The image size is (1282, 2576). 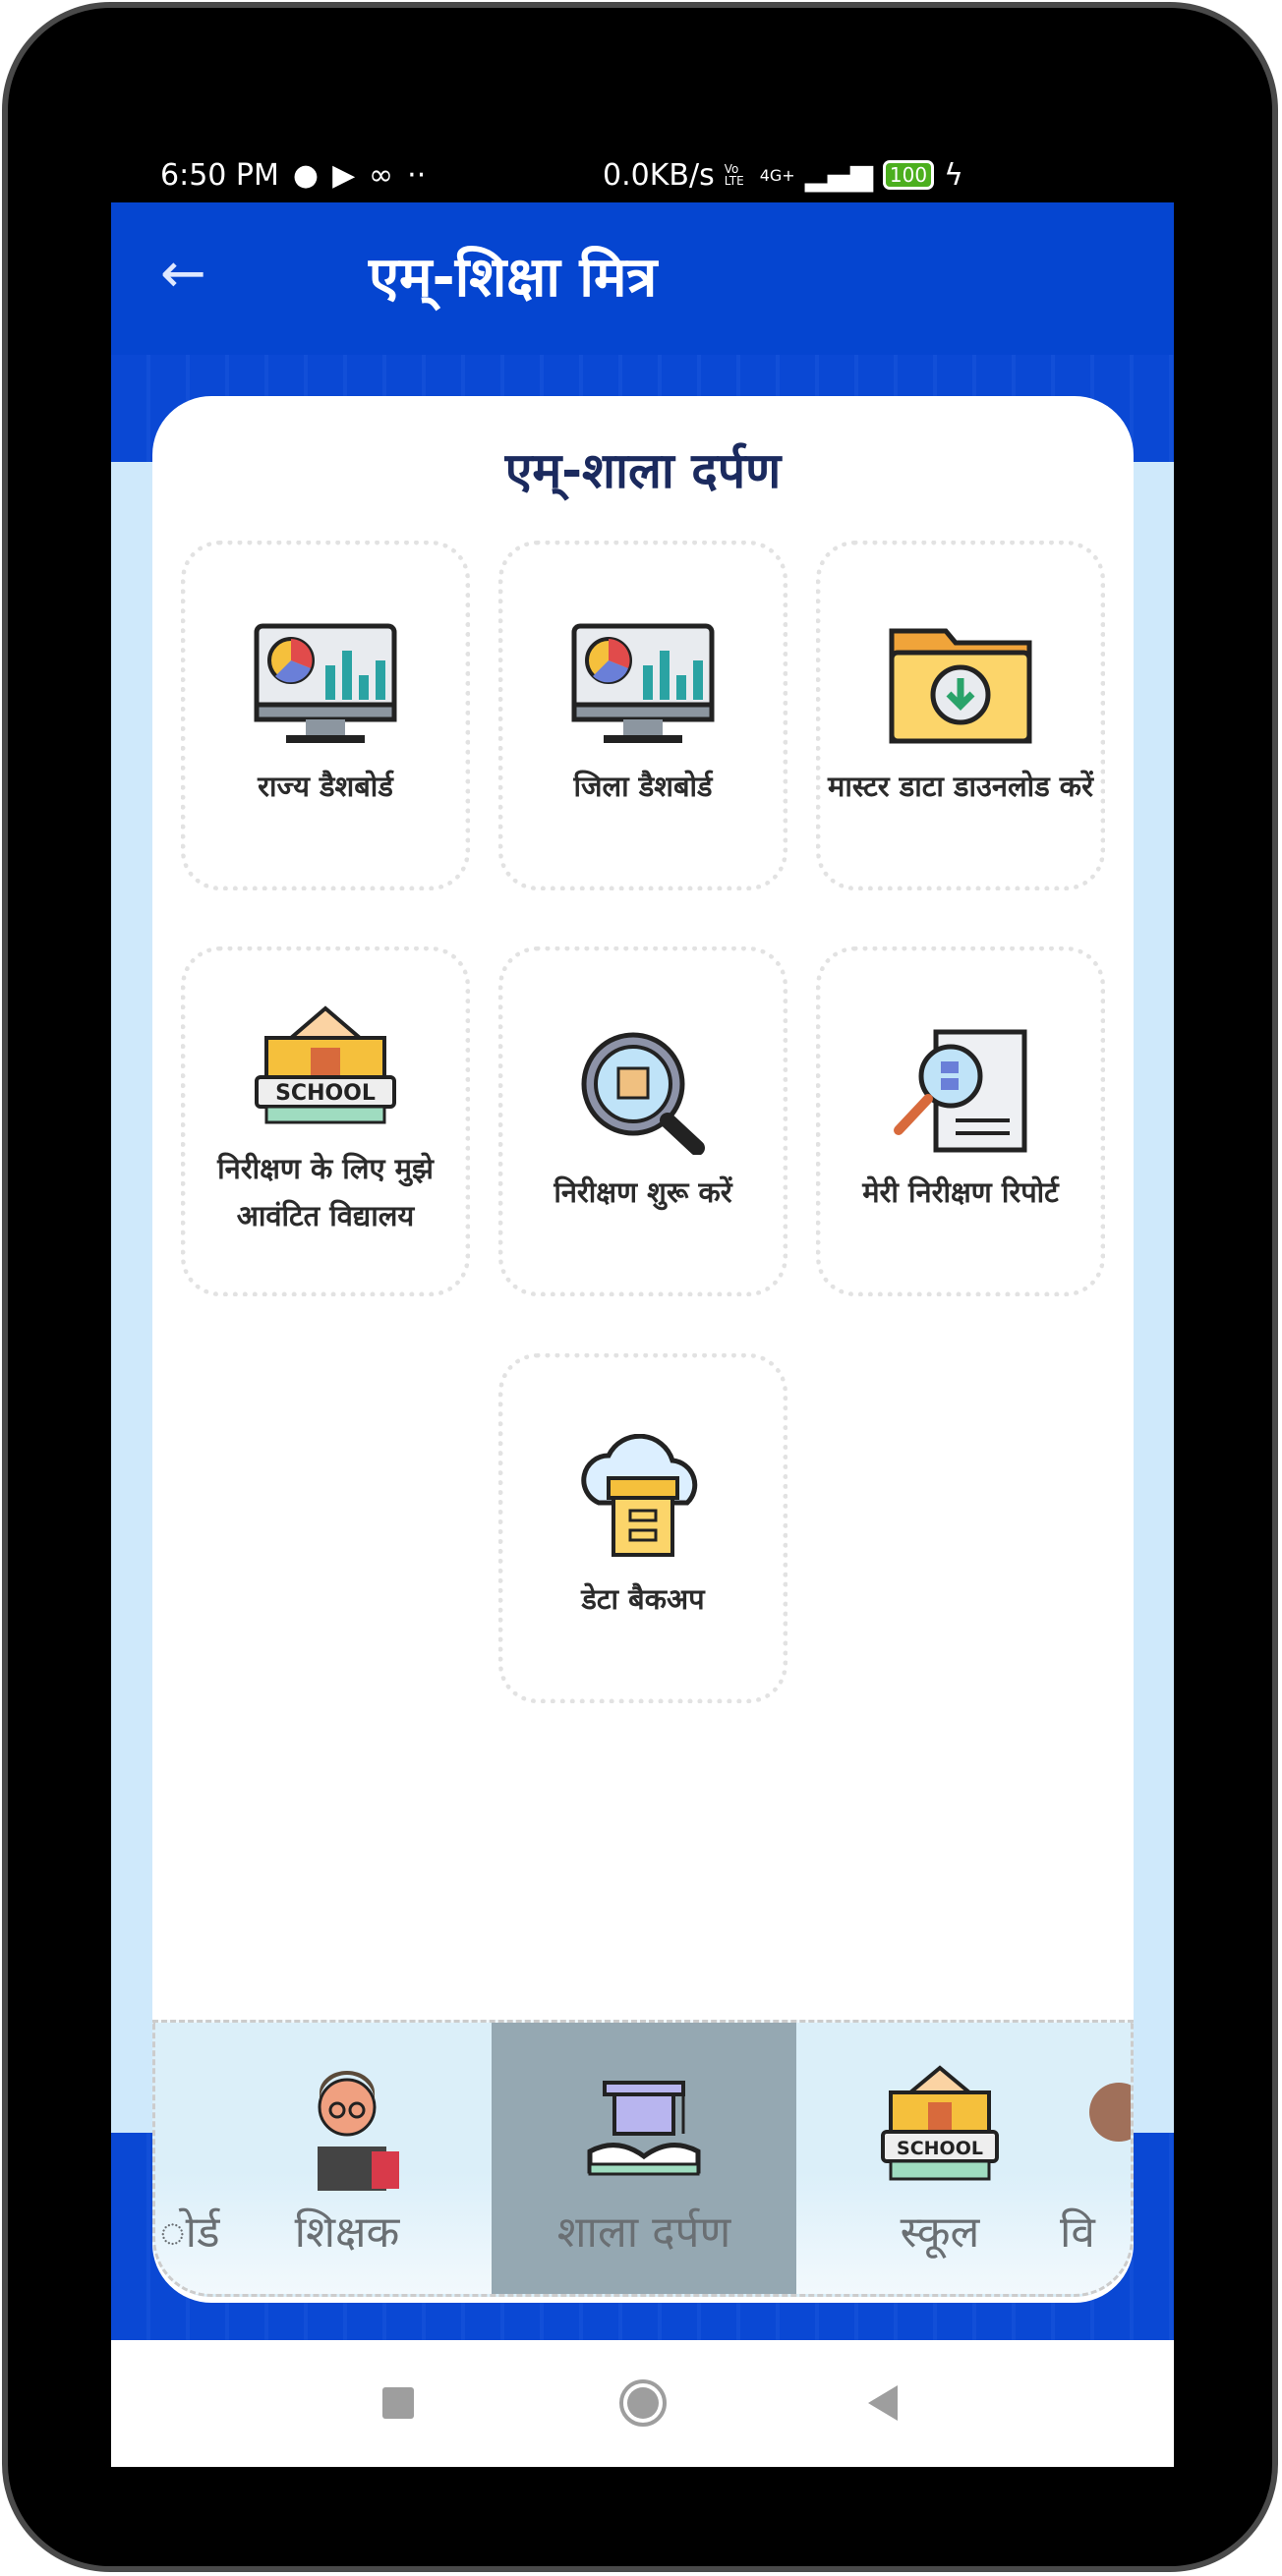 I want to click on recents-button, so click(x=398, y=2403).